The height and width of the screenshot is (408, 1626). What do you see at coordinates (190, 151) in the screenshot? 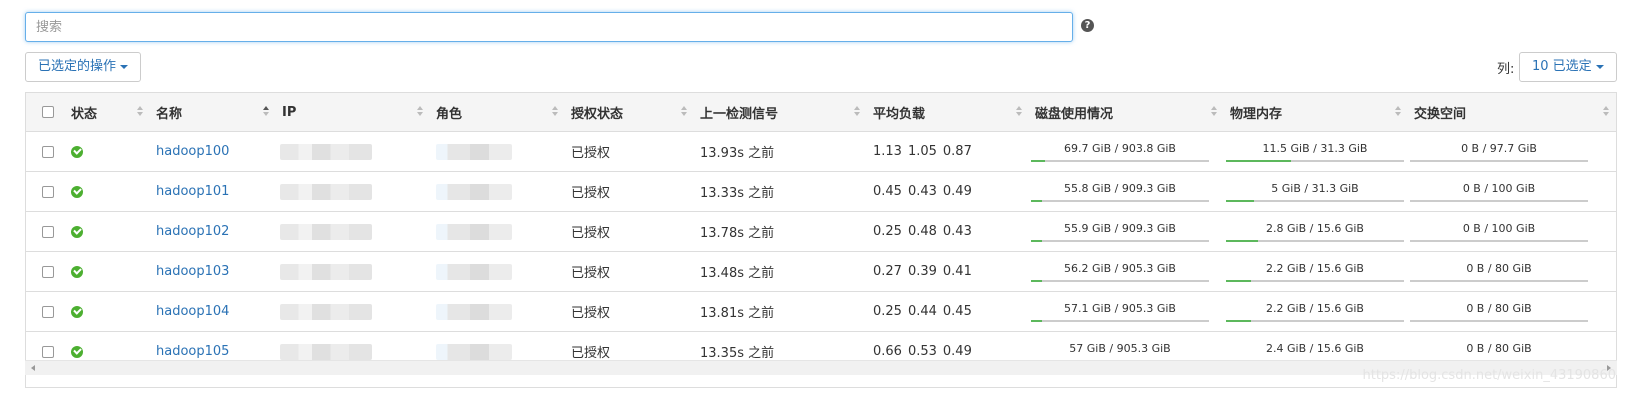
I see `host-link: hadoop100` at bounding box center [190, 151].